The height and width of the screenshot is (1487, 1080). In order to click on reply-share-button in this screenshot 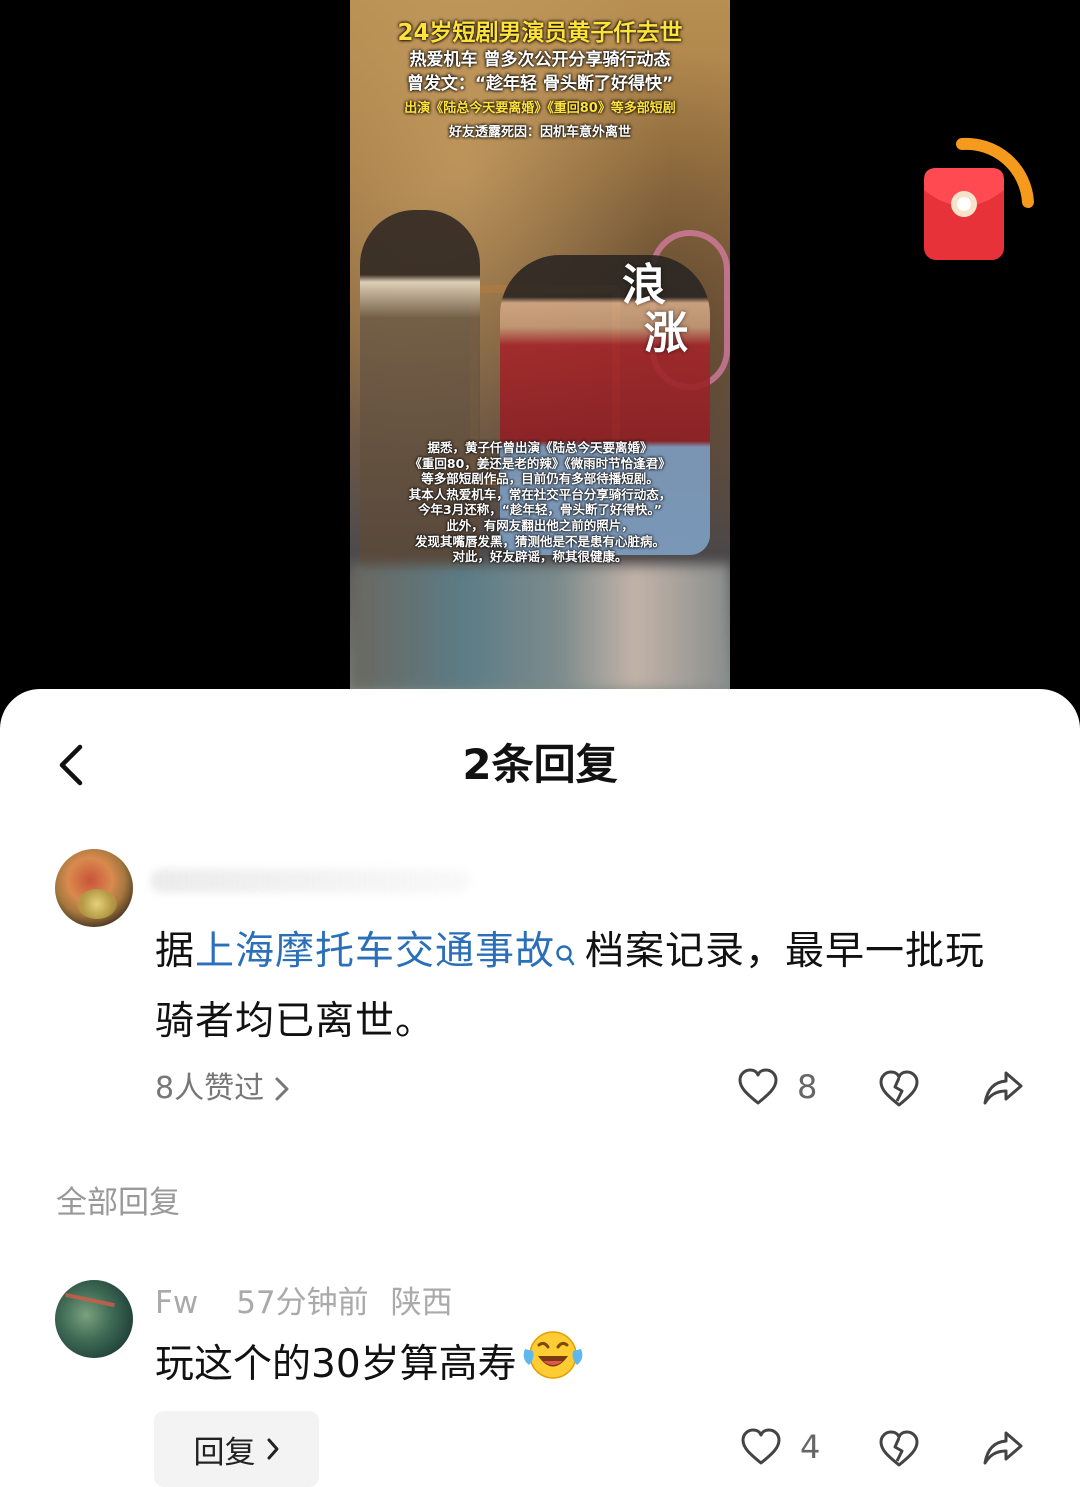, I will do `click(1003, 1448)`.